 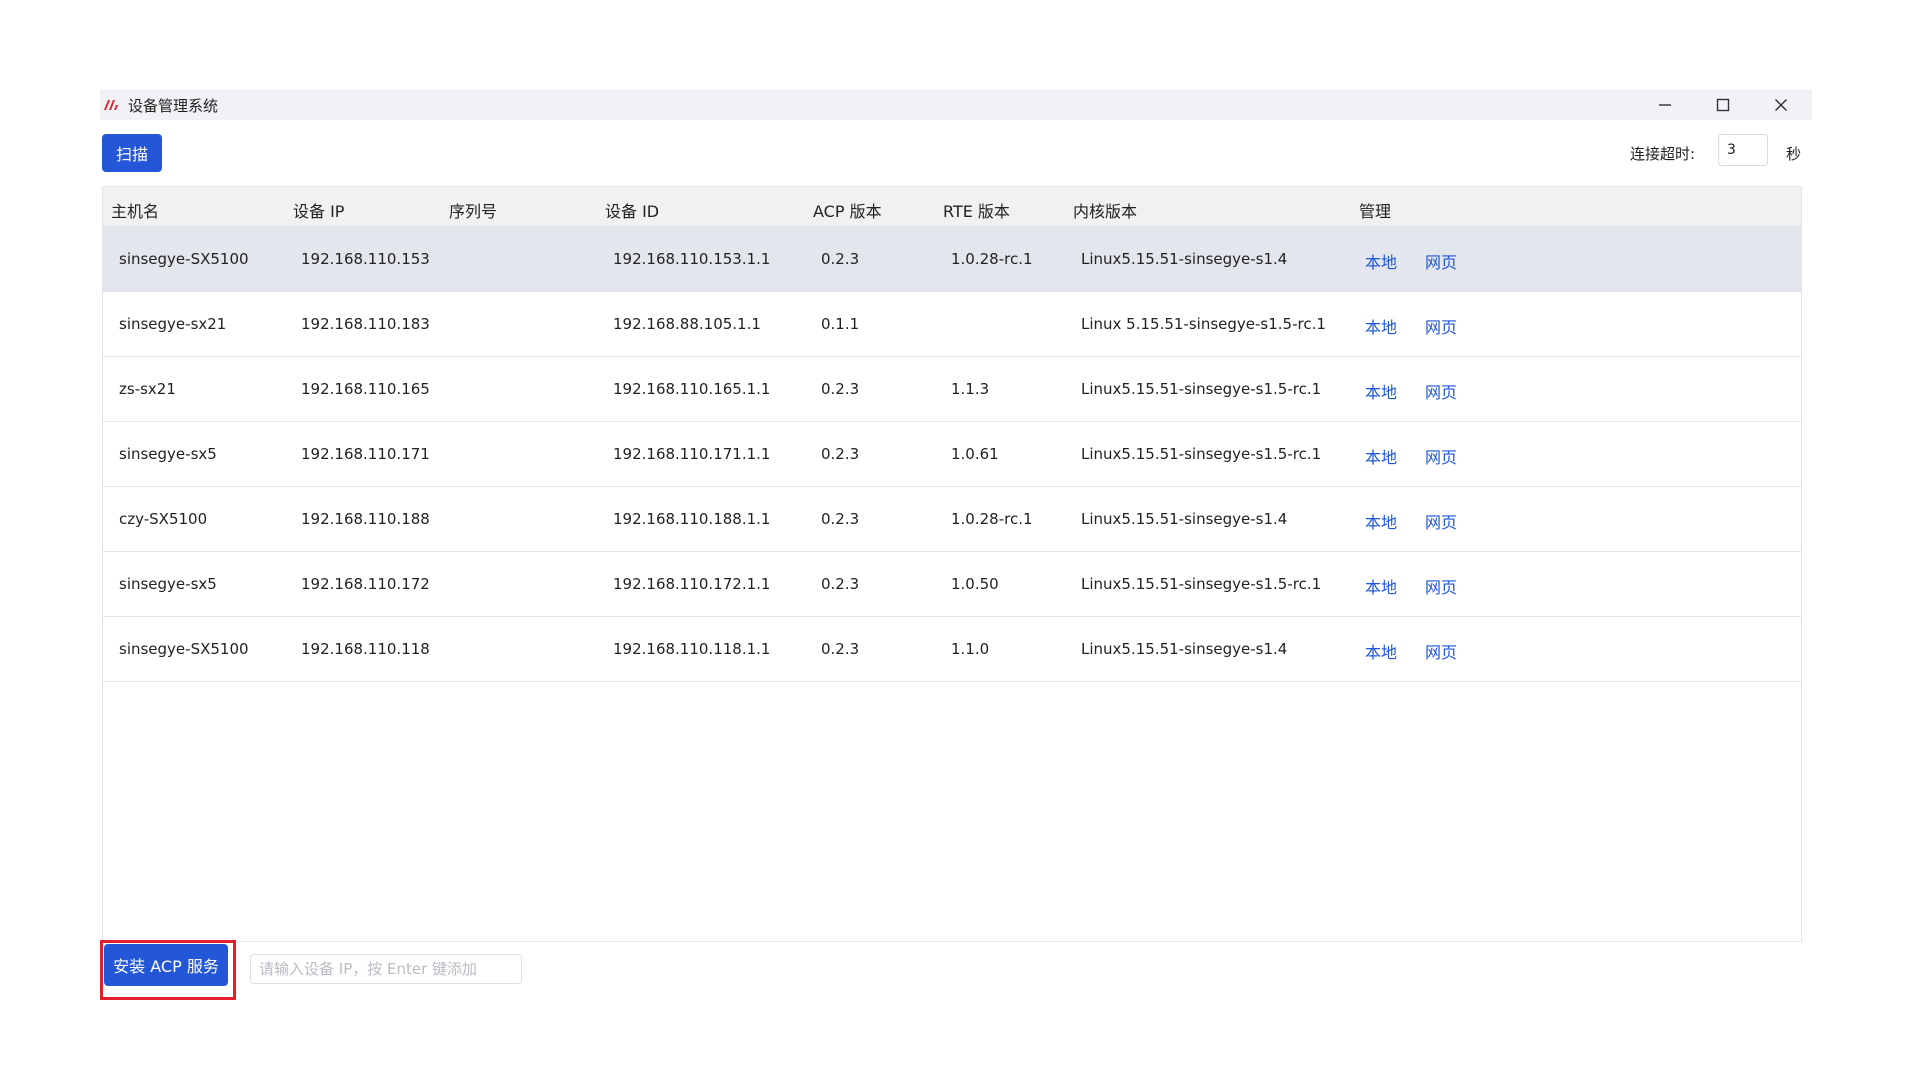 I want to click on cell-ip: 192.168.110.118, so click(x=365, y=649).